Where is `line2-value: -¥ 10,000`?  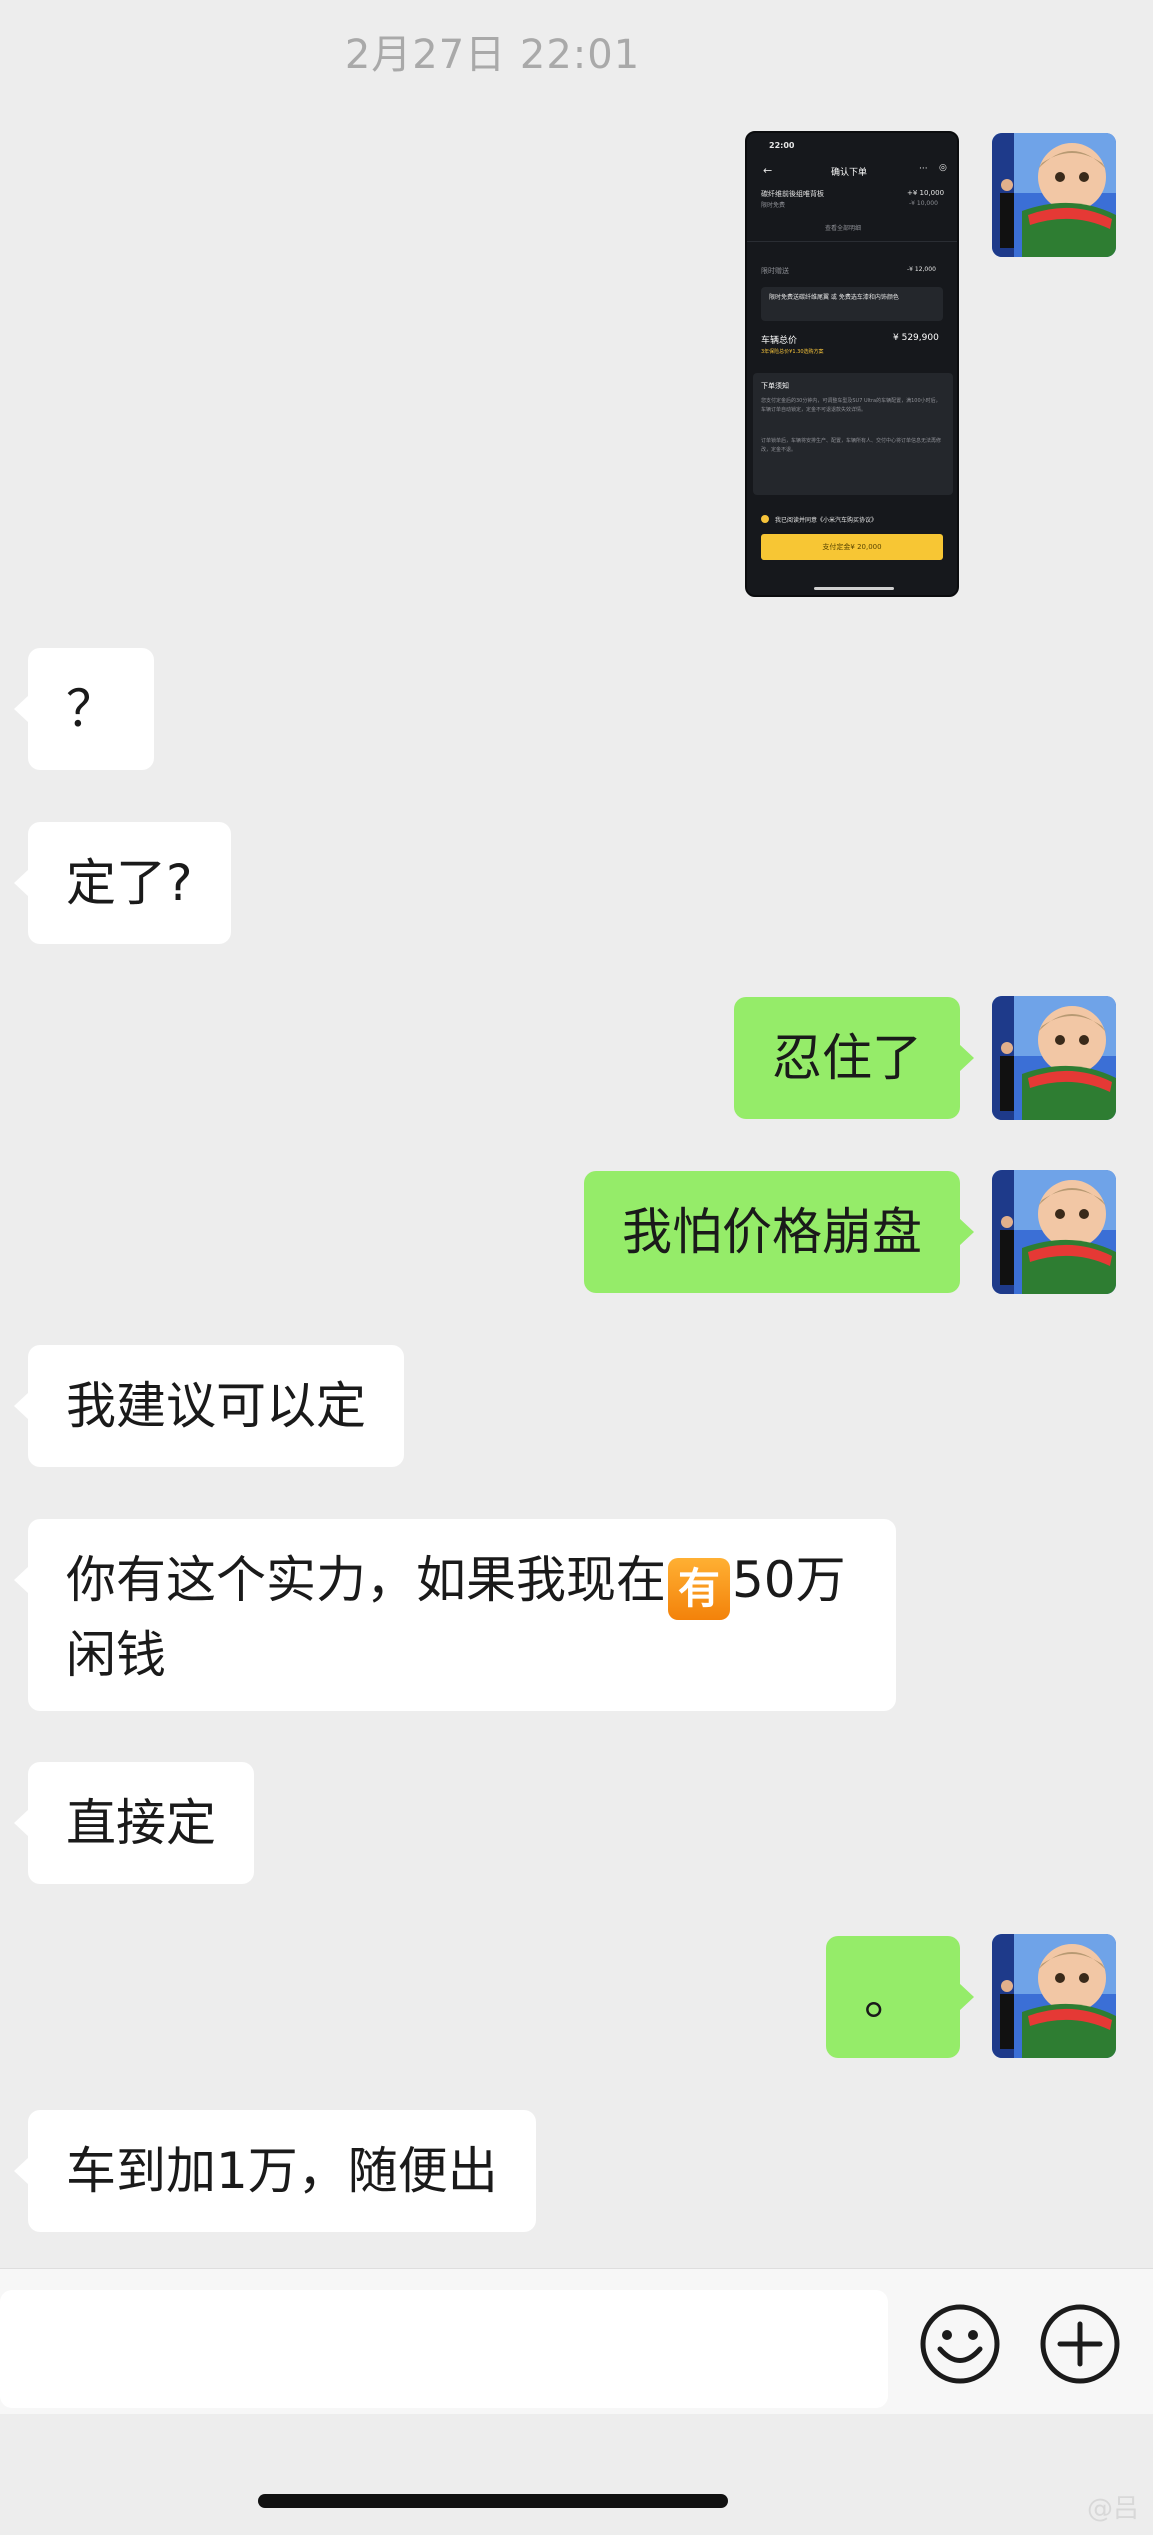
line2-value: -¥ 10,000 is located at coordinates (923, 203).